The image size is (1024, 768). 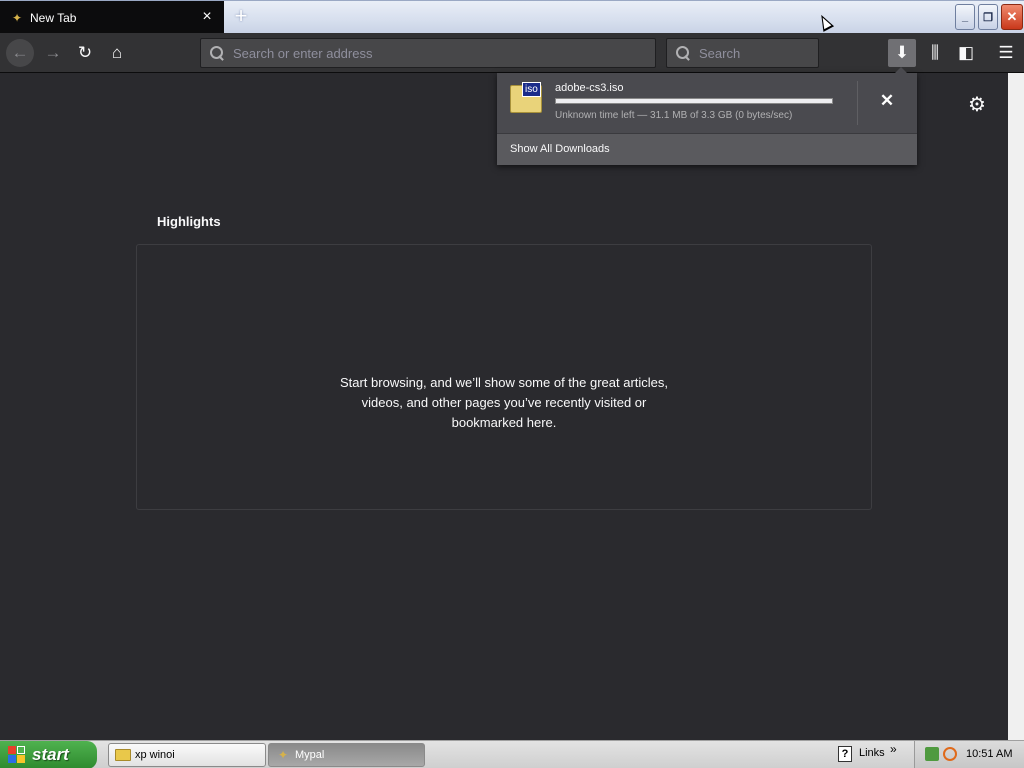 What do you see at coordinates (155, 755) in the screenshot?
I see `taskbar-item-label: xp winoi` at bounding box center [155, 755].